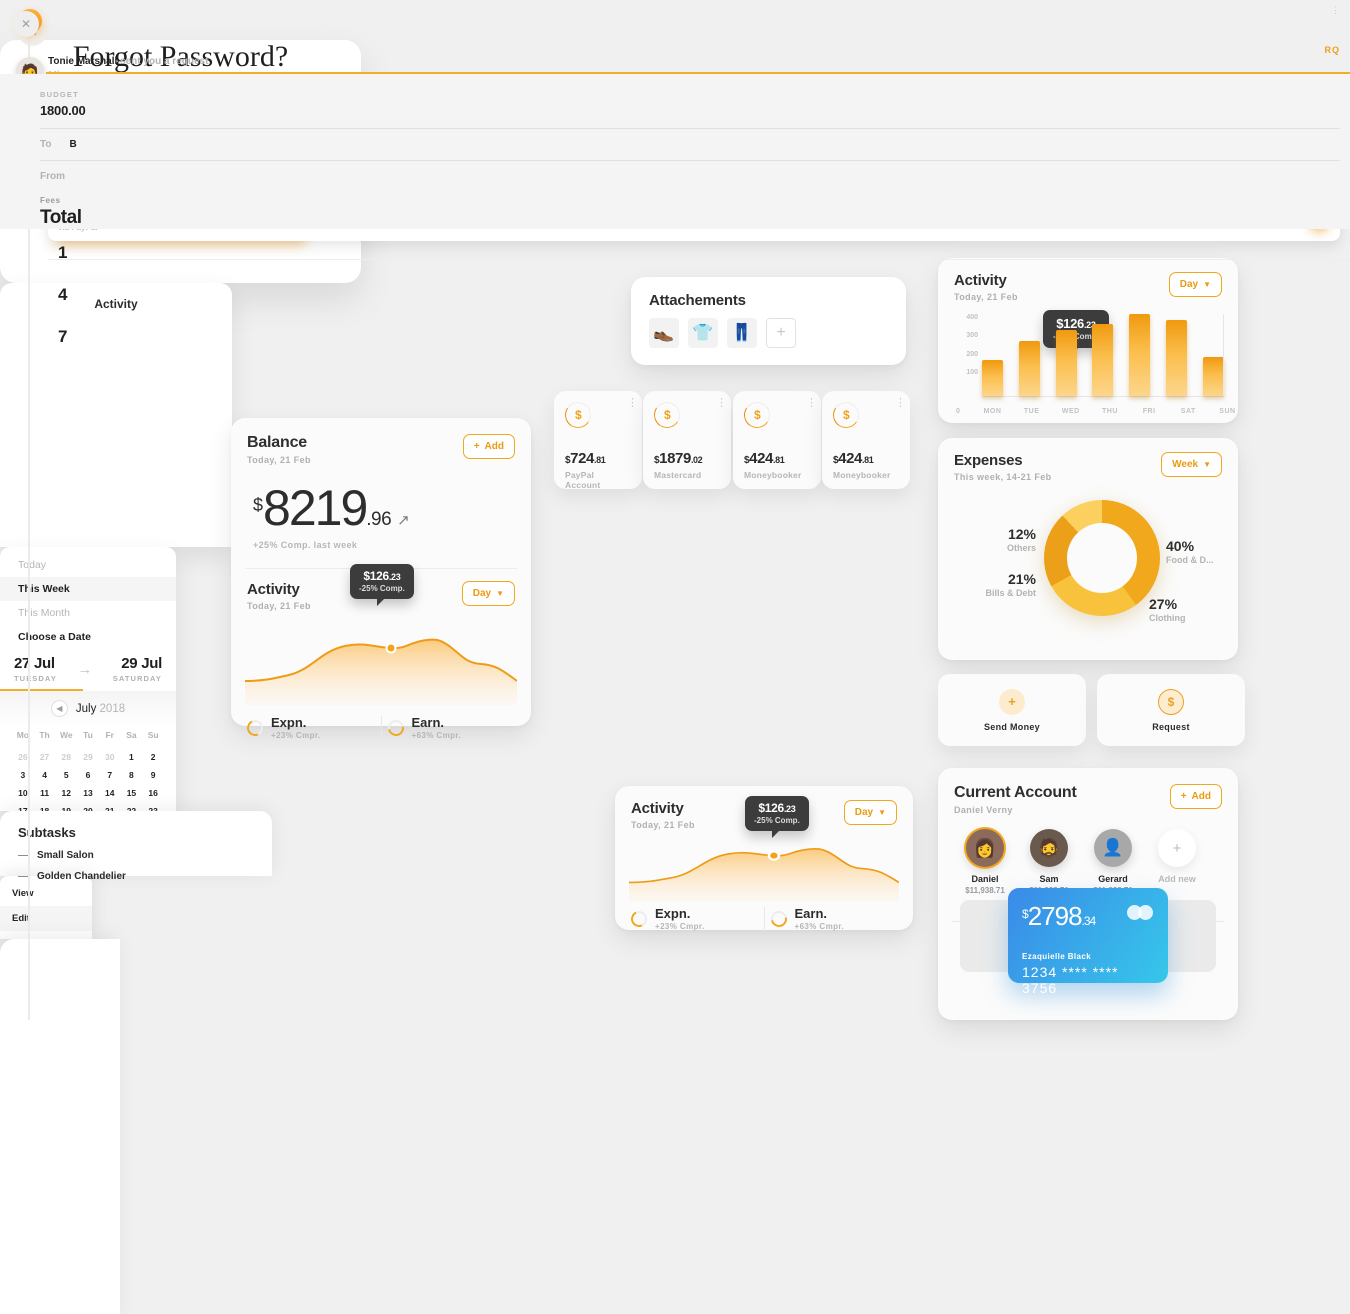 The image size is (1350, 1314). I want to click on calendar-day: 12, so click(66, 793).